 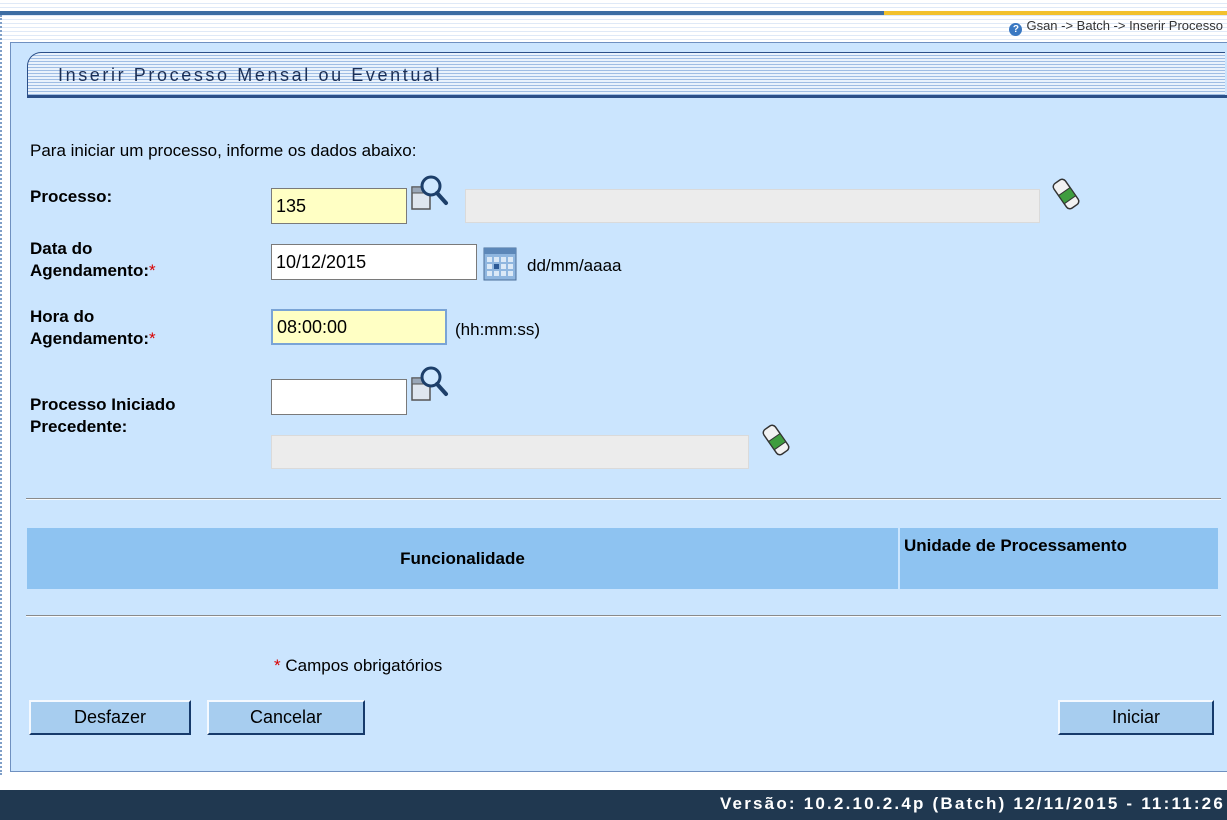 What do you see at coordinates (462, 558) in the screenshot?
I see `column-header-funcionalidade: Funcionalidade` at bounding box center [462, 558].